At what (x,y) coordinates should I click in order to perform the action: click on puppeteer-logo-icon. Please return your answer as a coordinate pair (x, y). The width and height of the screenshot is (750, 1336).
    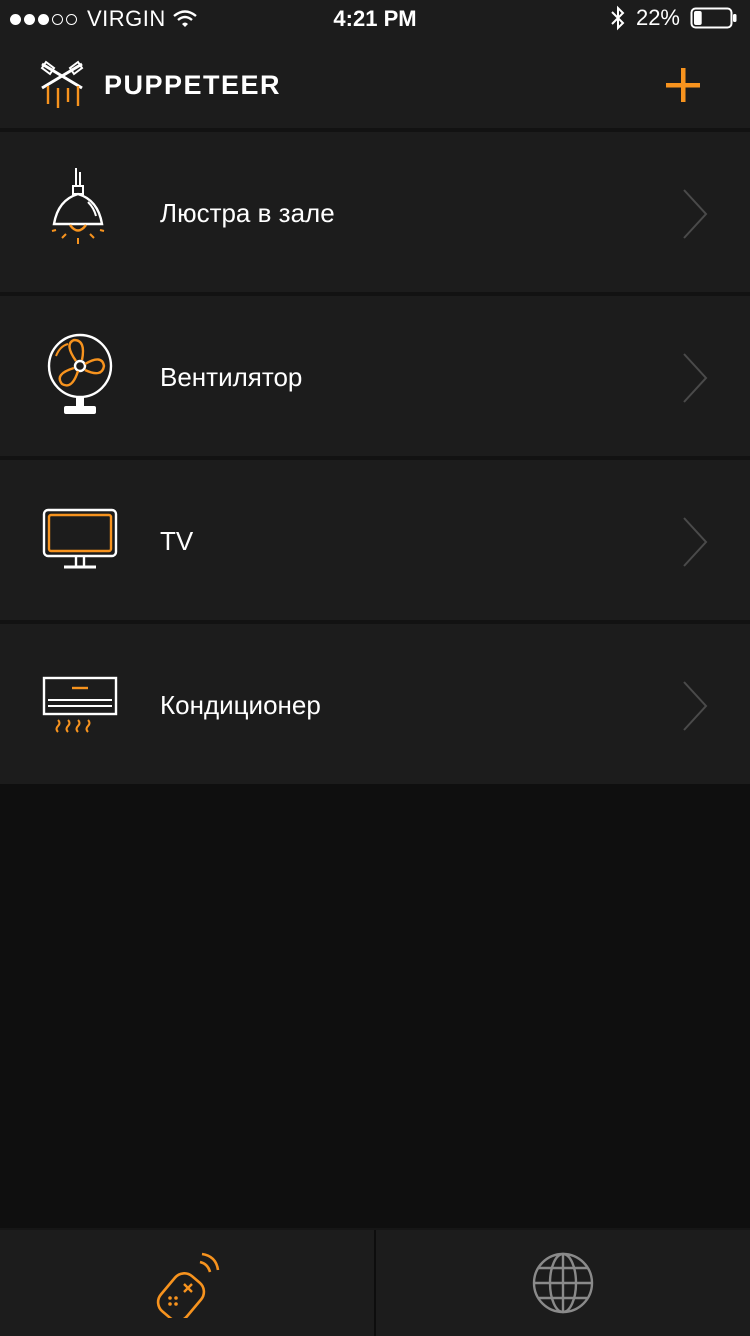
    Looking at the image, I should click on (62, 84).